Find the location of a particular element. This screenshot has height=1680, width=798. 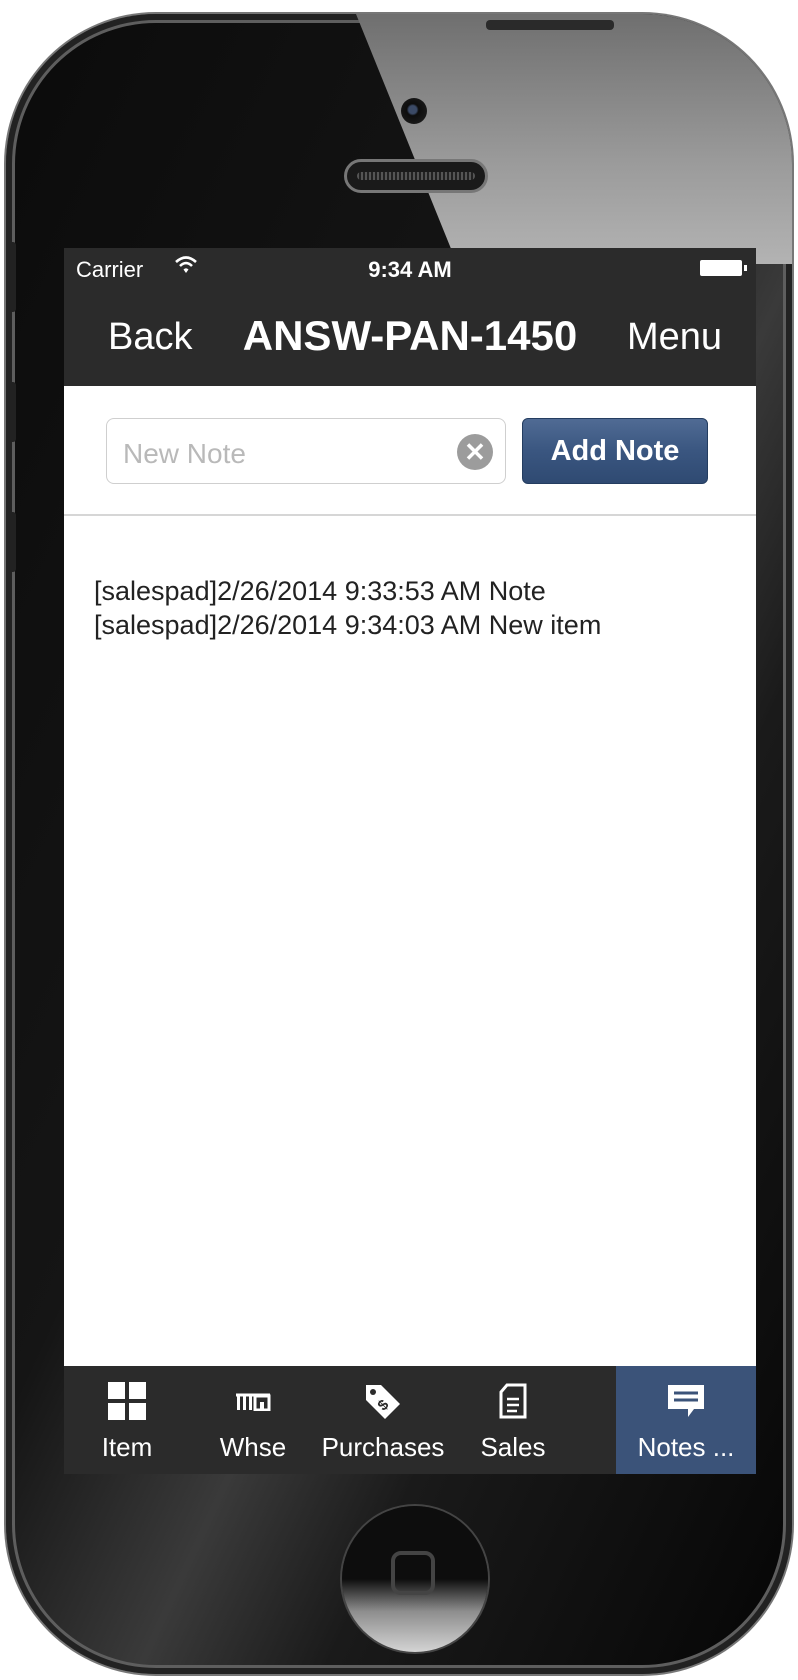

tab-purchases-label: Purchases is located at coordinates (383, 1447).